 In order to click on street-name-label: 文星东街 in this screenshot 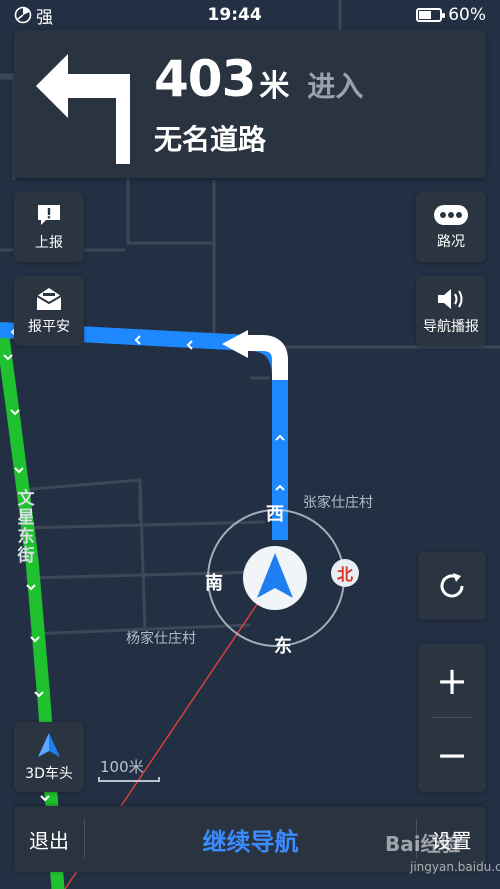, I will do `click(26, 527)`.